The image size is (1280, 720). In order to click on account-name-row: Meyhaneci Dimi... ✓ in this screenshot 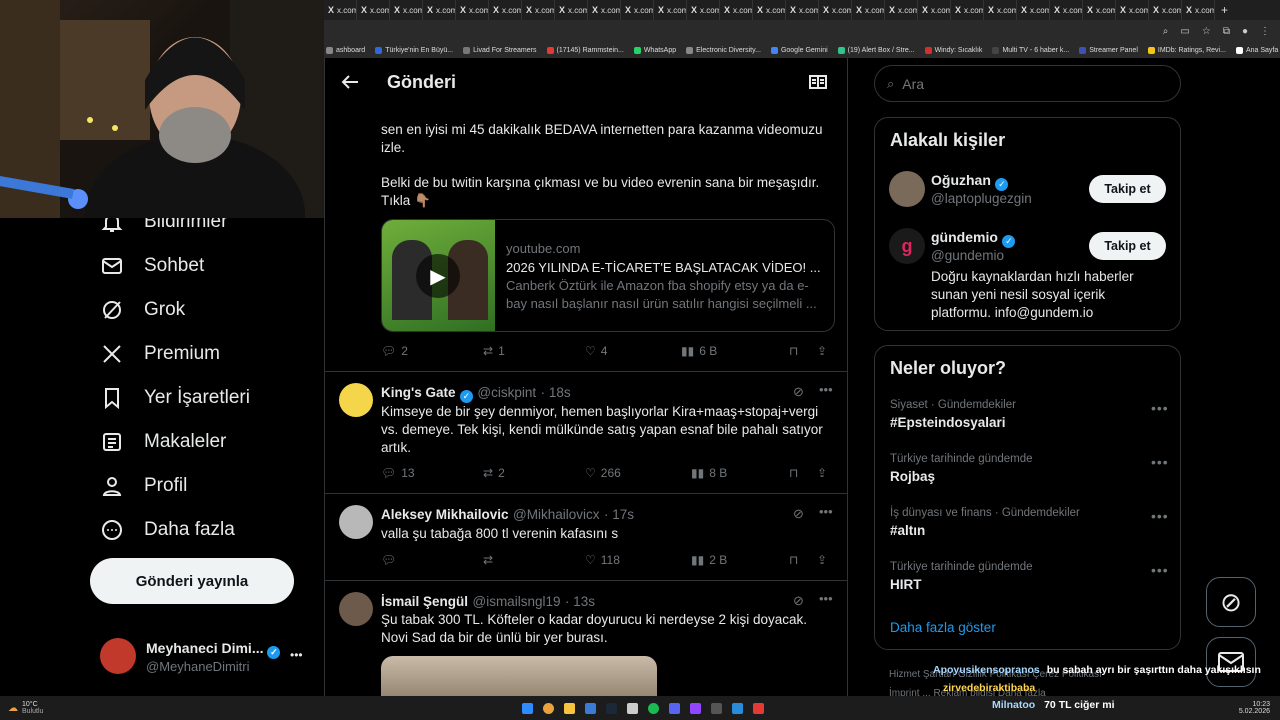, I will do `click(213, 649)`.